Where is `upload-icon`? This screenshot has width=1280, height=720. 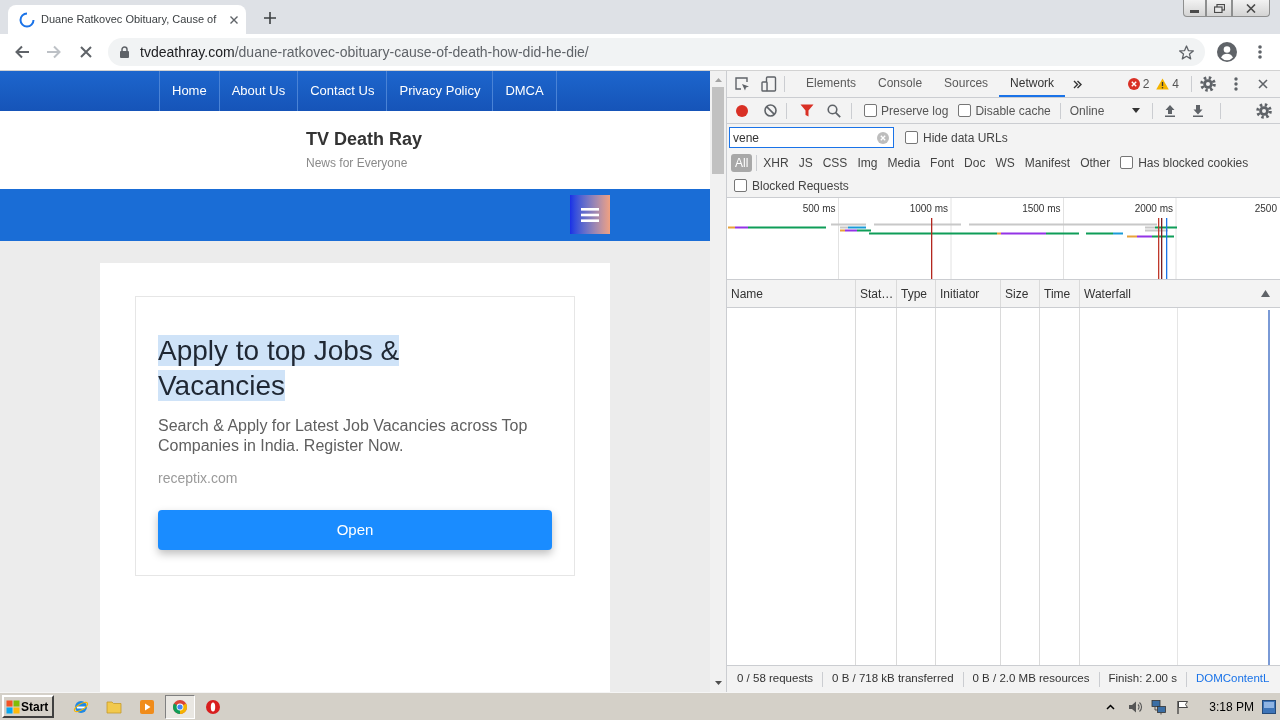
upload-icon is located at coordinates (1169, 110).